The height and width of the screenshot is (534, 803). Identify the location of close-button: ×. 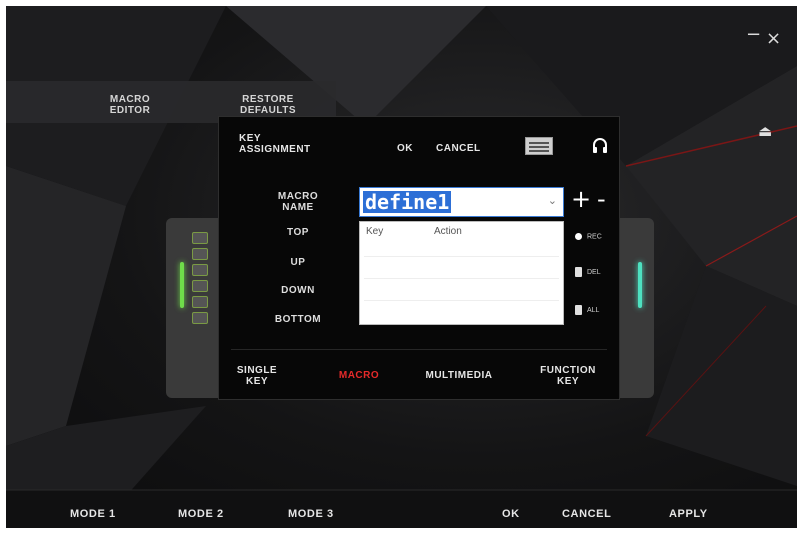
(773, 38).